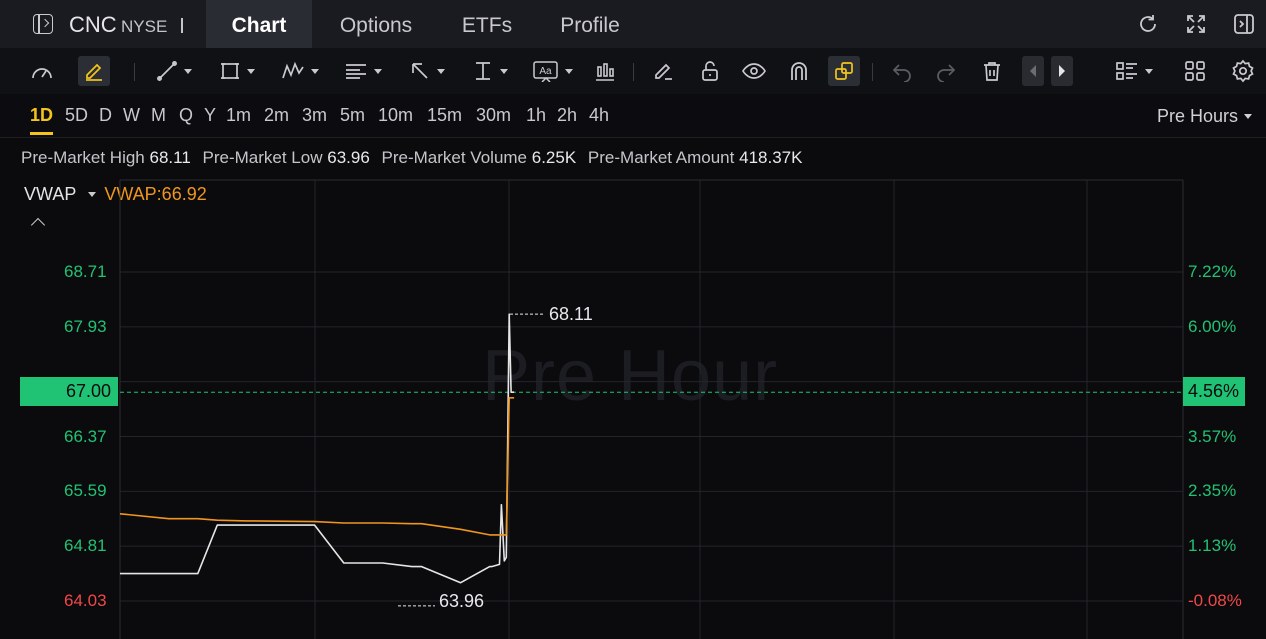 The height and width of the screenshot is (639, 1266). Describe the element at coordinates (105, 115) in the screenshot. I see `timeframe-d: D` at that location.